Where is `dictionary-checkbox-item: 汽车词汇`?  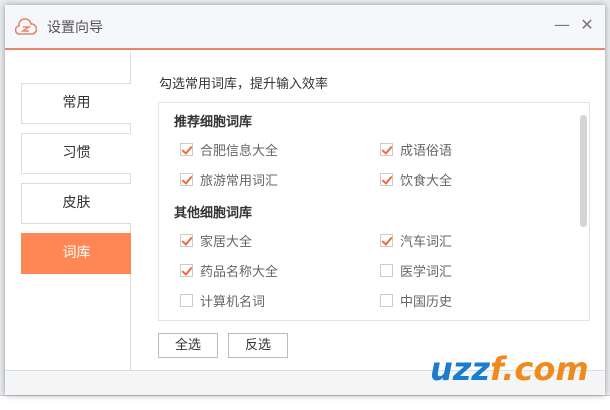 dictionary-checkbox-item: 汽车词汇 is located at coordinates (480, 240).